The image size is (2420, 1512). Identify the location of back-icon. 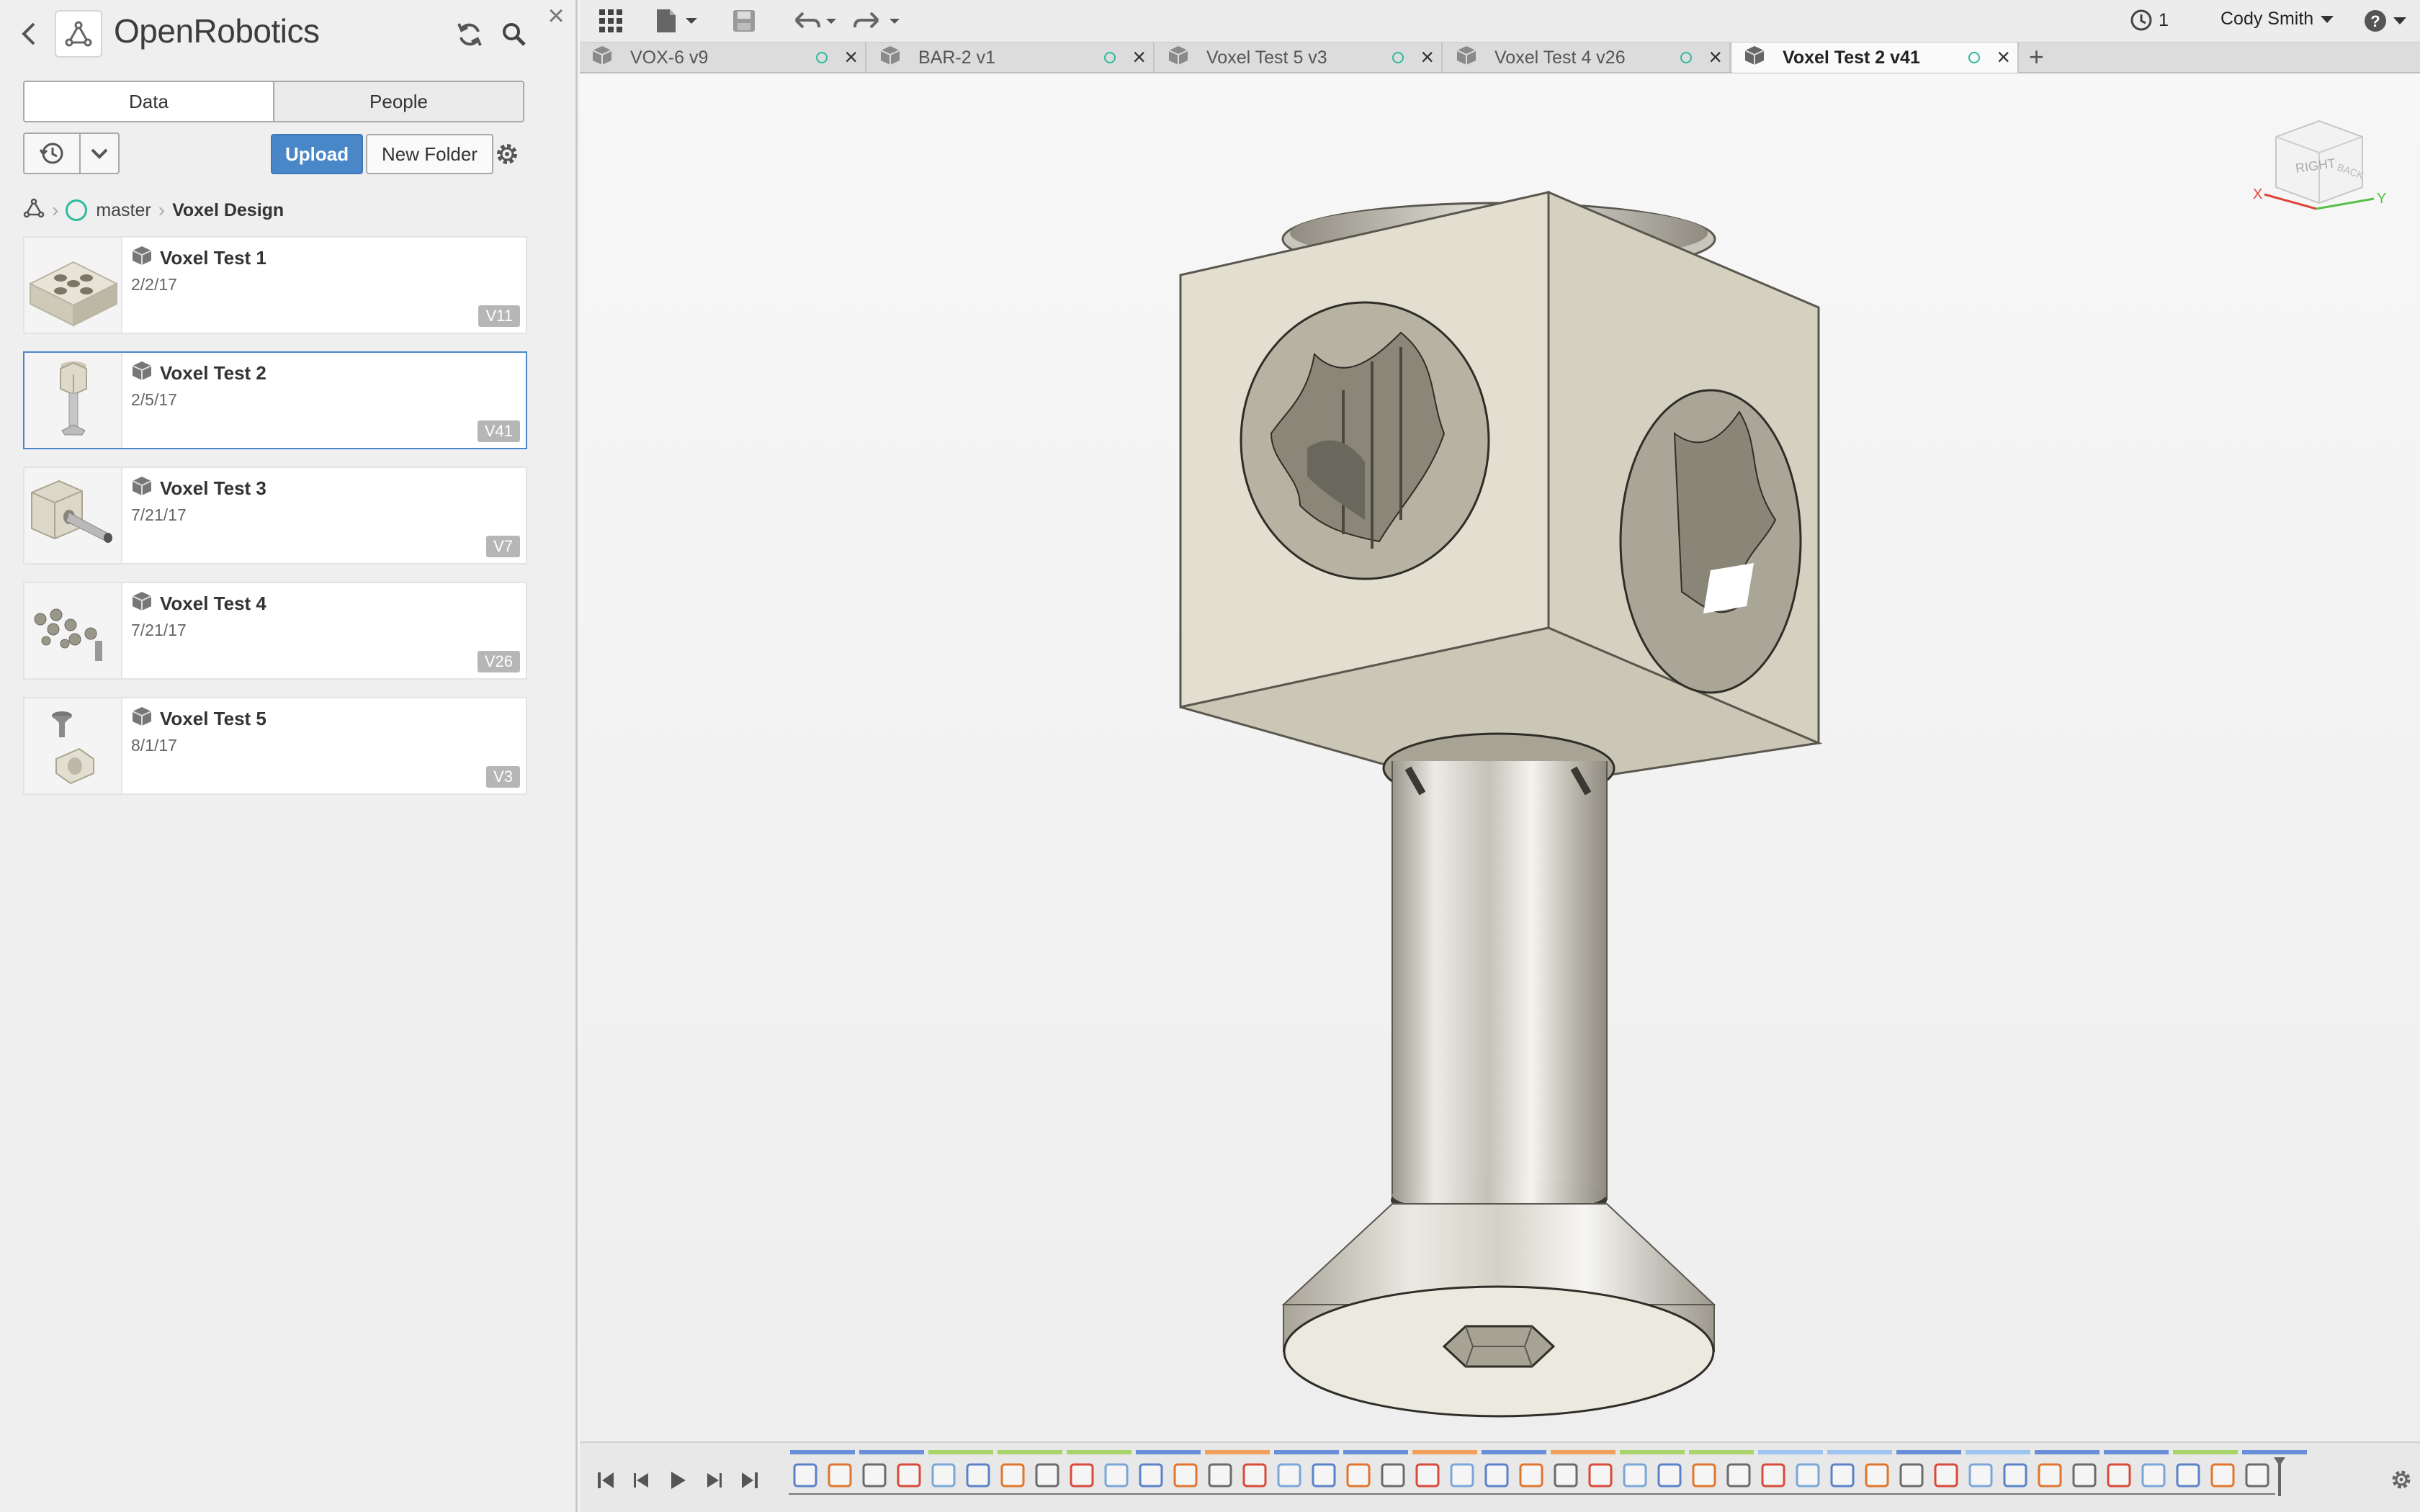
(28, 34).